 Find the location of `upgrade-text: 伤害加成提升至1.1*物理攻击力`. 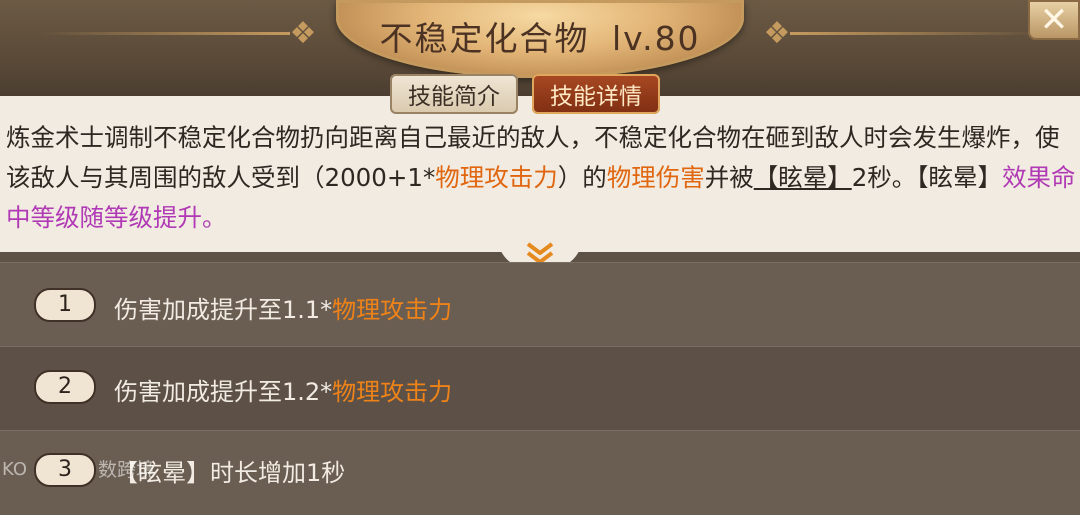

upgrade-text: 伤害加成提升至1.1*物理攻击力 is located at coordinates (283, 307).